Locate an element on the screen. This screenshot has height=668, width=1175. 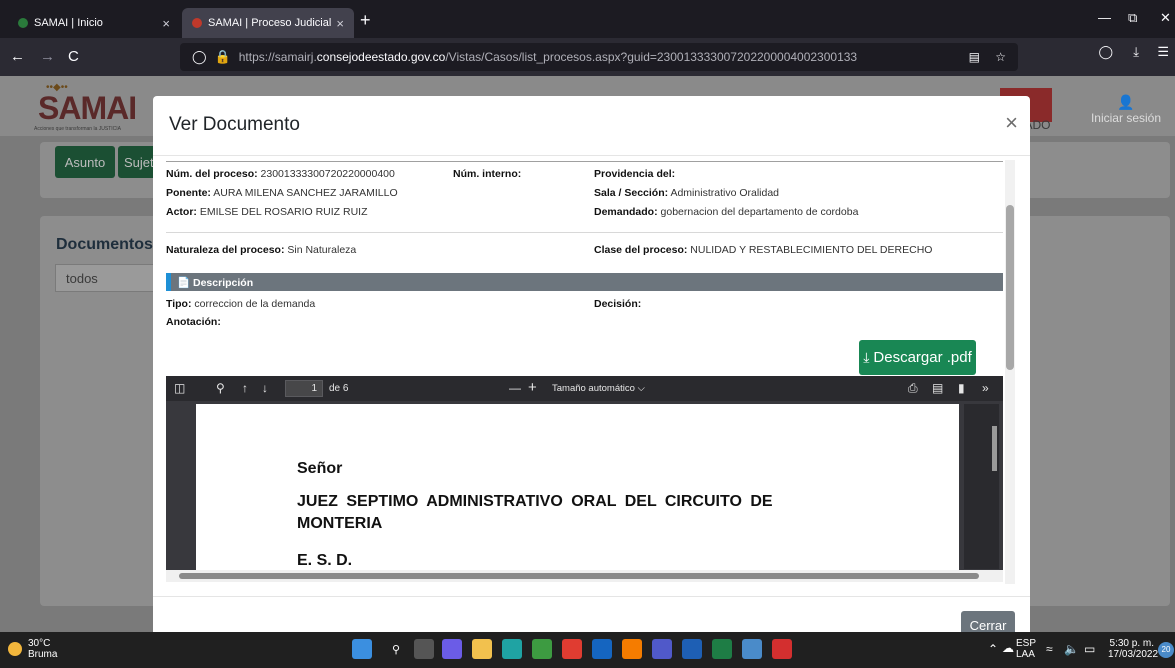
back-button: ← is located at coordinates (17, 56).